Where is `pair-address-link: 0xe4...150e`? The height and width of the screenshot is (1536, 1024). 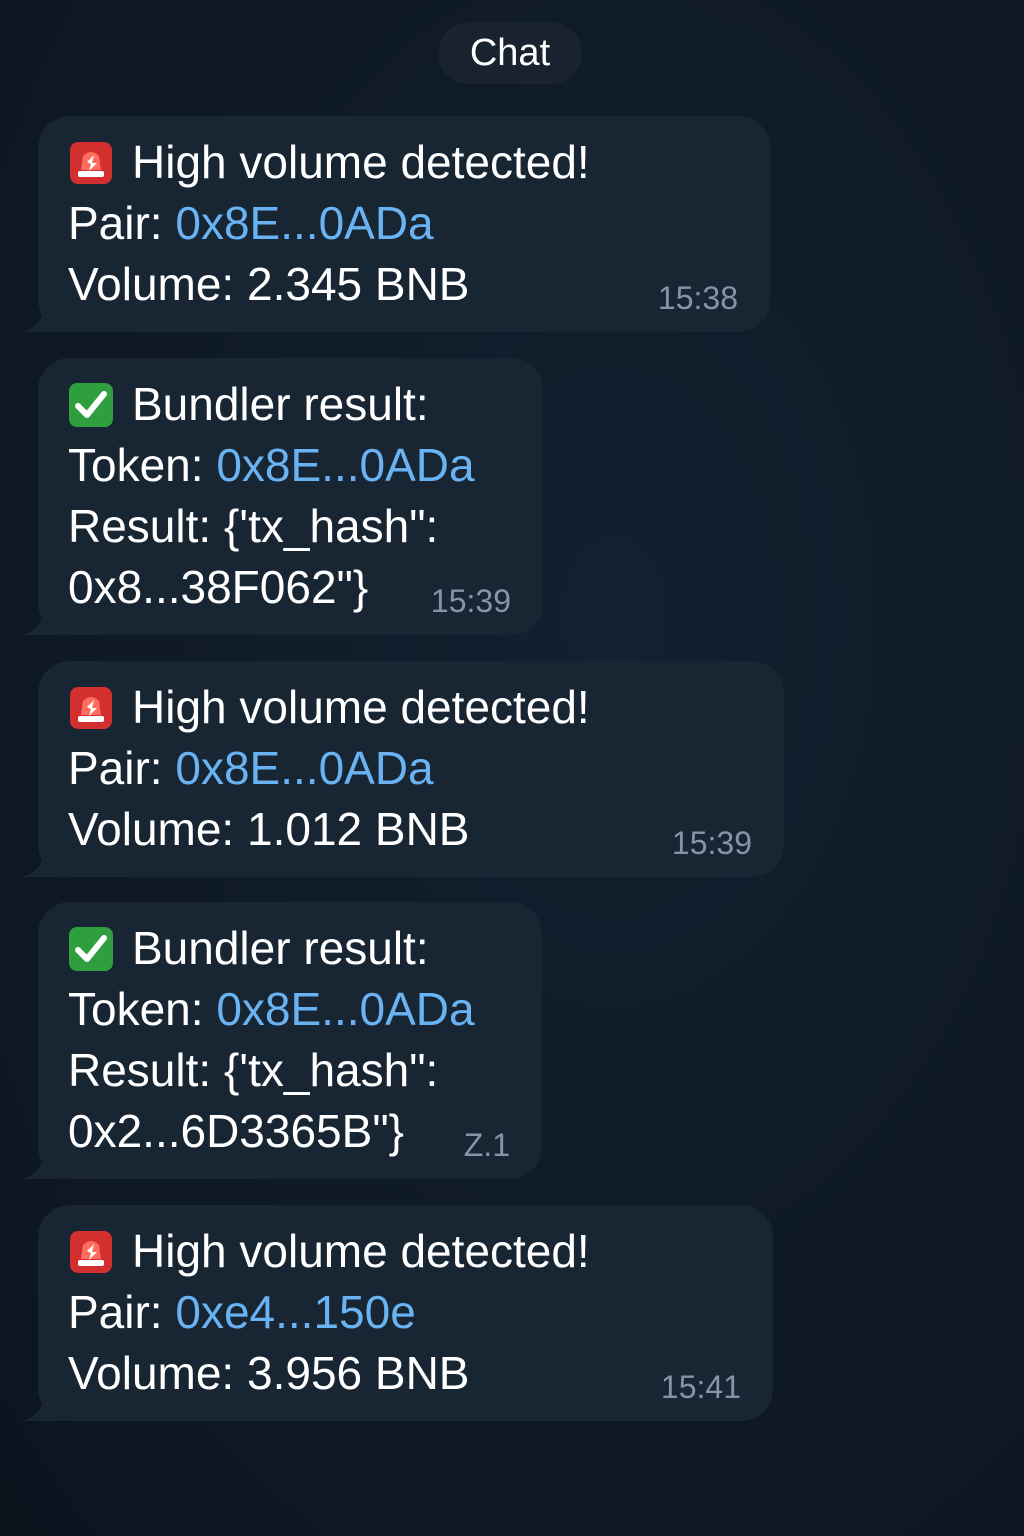
pair-address-link: 0xe4...150e is located at coordinates (295, 1312).